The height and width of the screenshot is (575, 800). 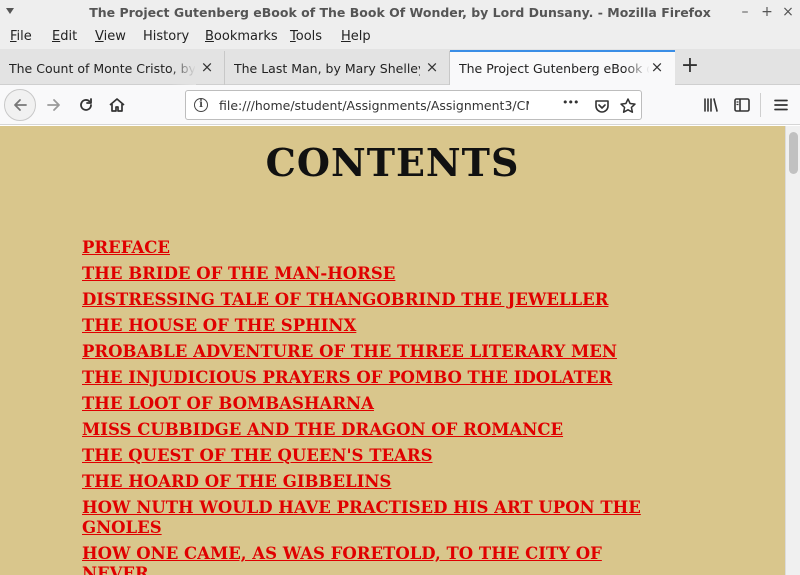 I want to click on library-icon, so click(x=711, y=105).